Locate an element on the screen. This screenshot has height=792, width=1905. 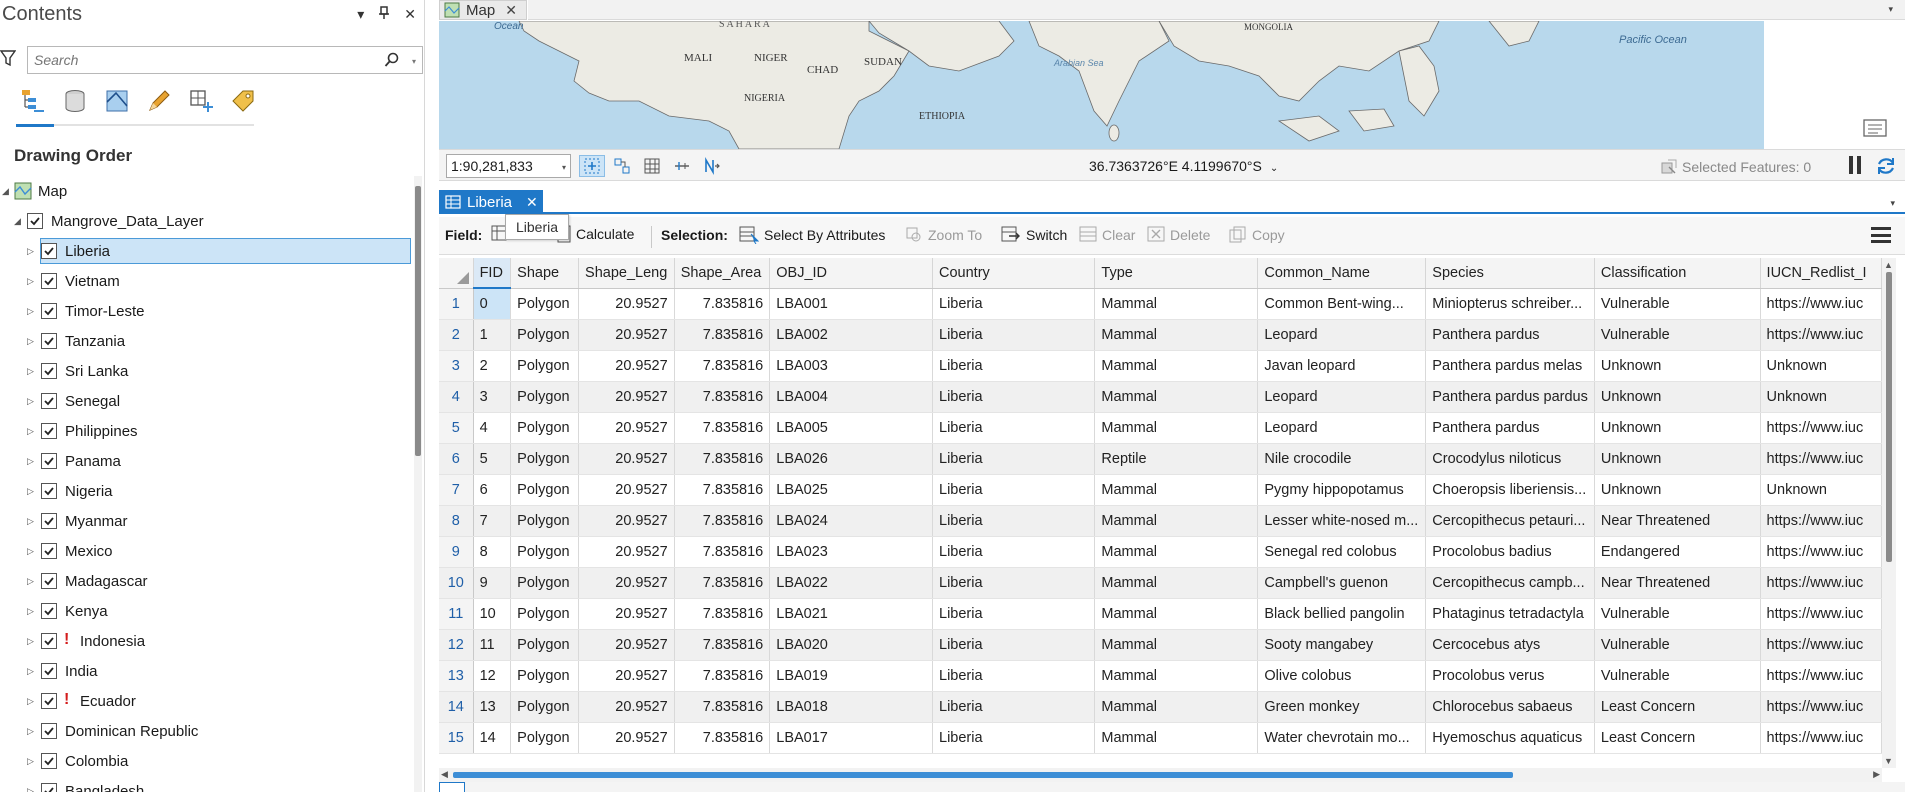
table-cell: LBA018 is located at coordinates (851, 707).